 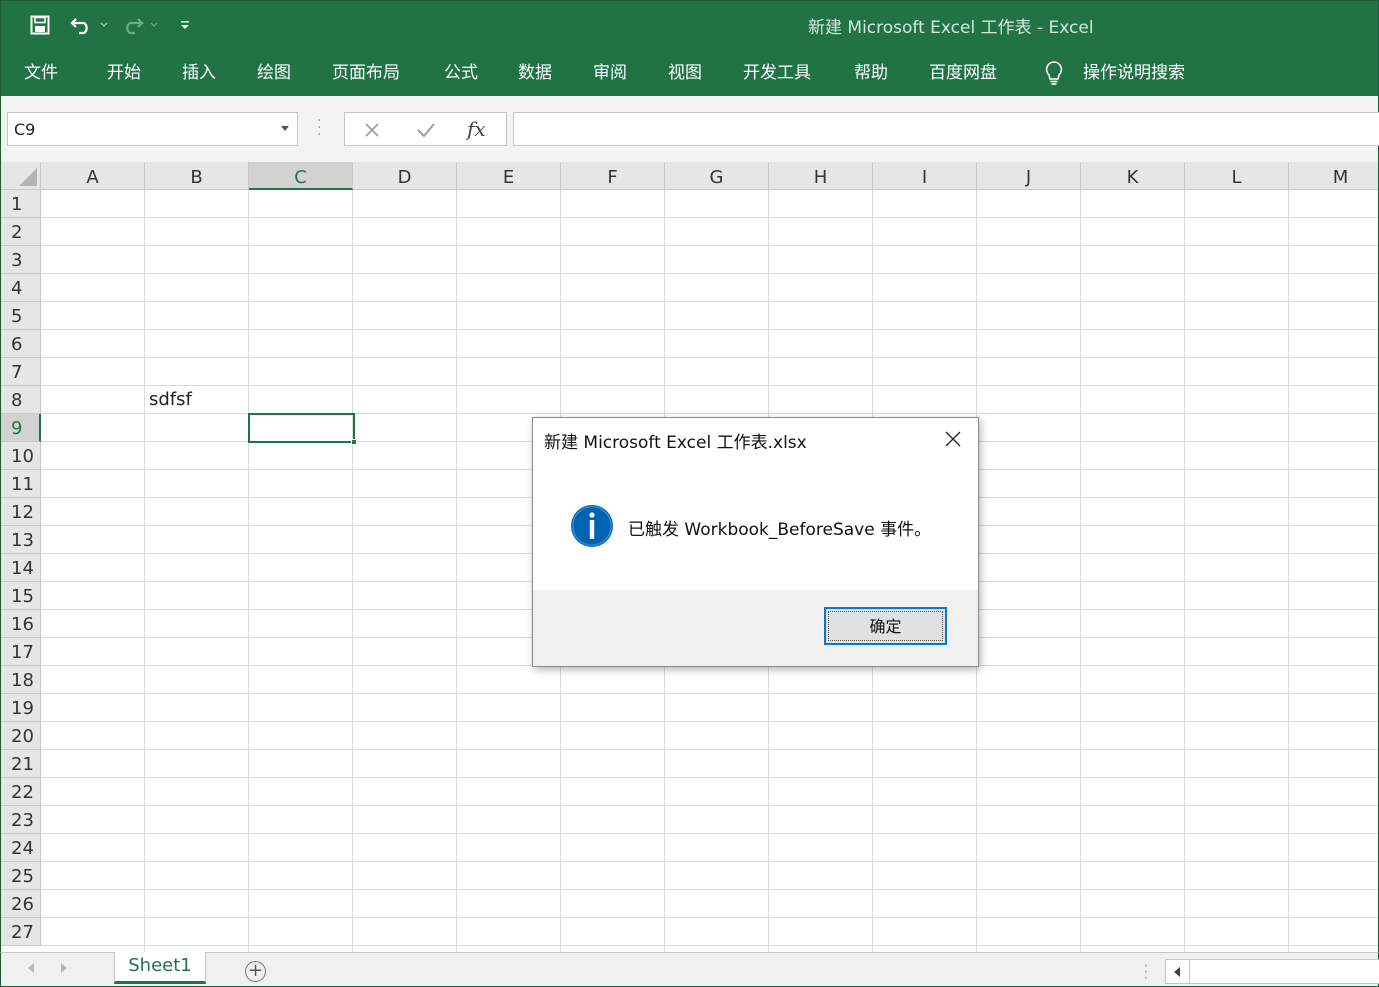 What do you see at coordinates (21, 568) in the screenshot?
I see `row-header-14: 14` at bounding box center [21, 568].